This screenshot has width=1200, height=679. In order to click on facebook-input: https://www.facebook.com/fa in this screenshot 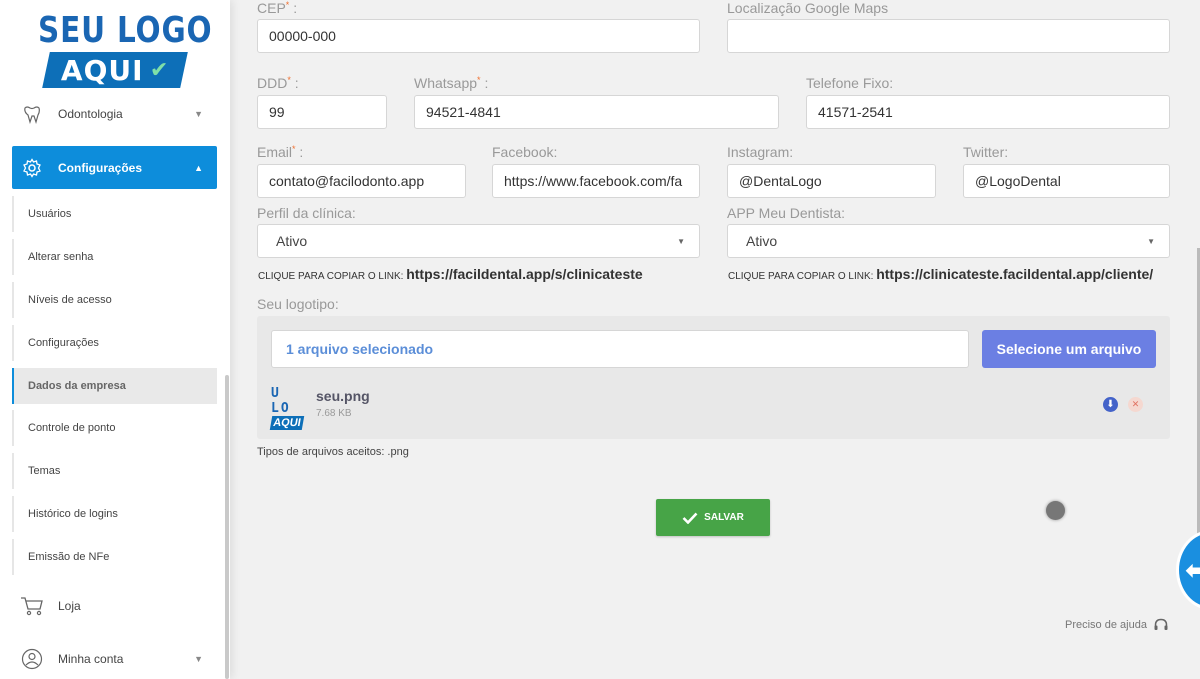, I will do `click(596, 181)`.